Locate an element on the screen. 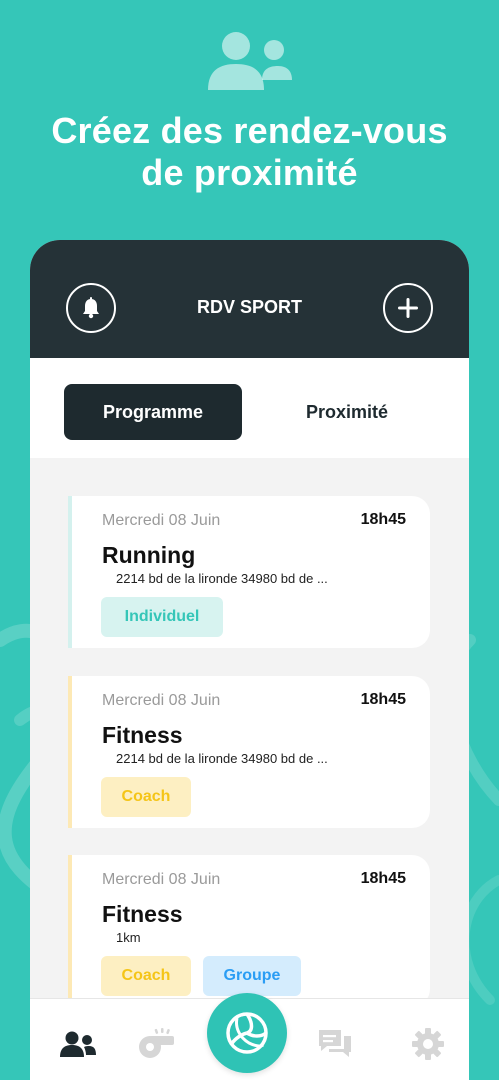 This screenshot has height=1080, width=499. settings-icon is located at coordinates (428, 1044).